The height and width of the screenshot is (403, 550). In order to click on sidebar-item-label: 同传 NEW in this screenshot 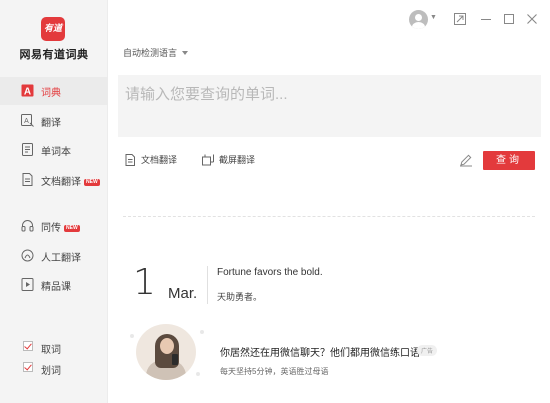, I will do `click(60, 228)`.